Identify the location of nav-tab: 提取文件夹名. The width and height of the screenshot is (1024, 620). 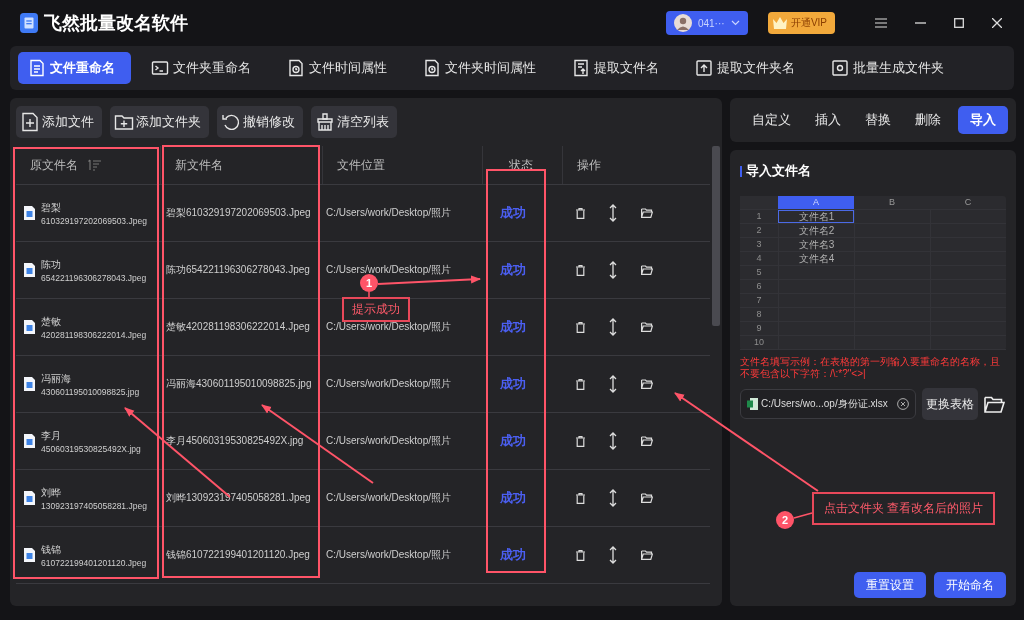
(745, 68).